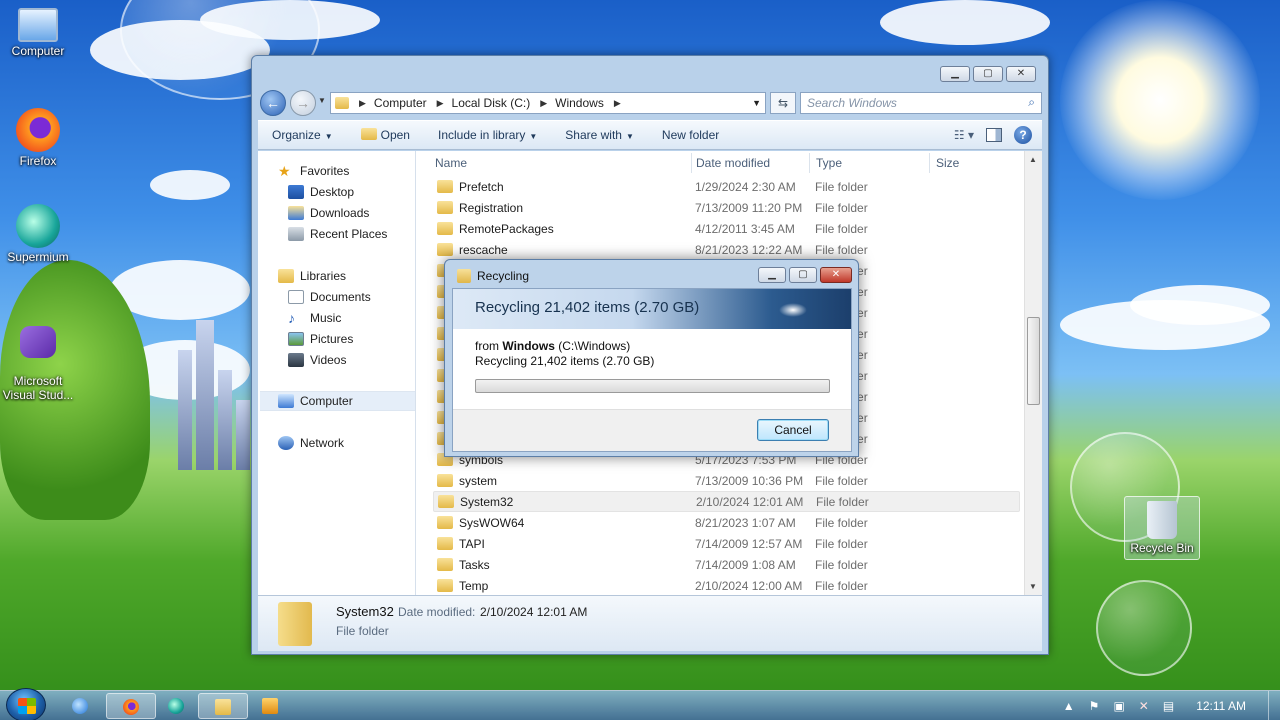 The width and height of the screenshot is (1280, 720). I want to click on nav-documents: Documents, so click(329, 297).